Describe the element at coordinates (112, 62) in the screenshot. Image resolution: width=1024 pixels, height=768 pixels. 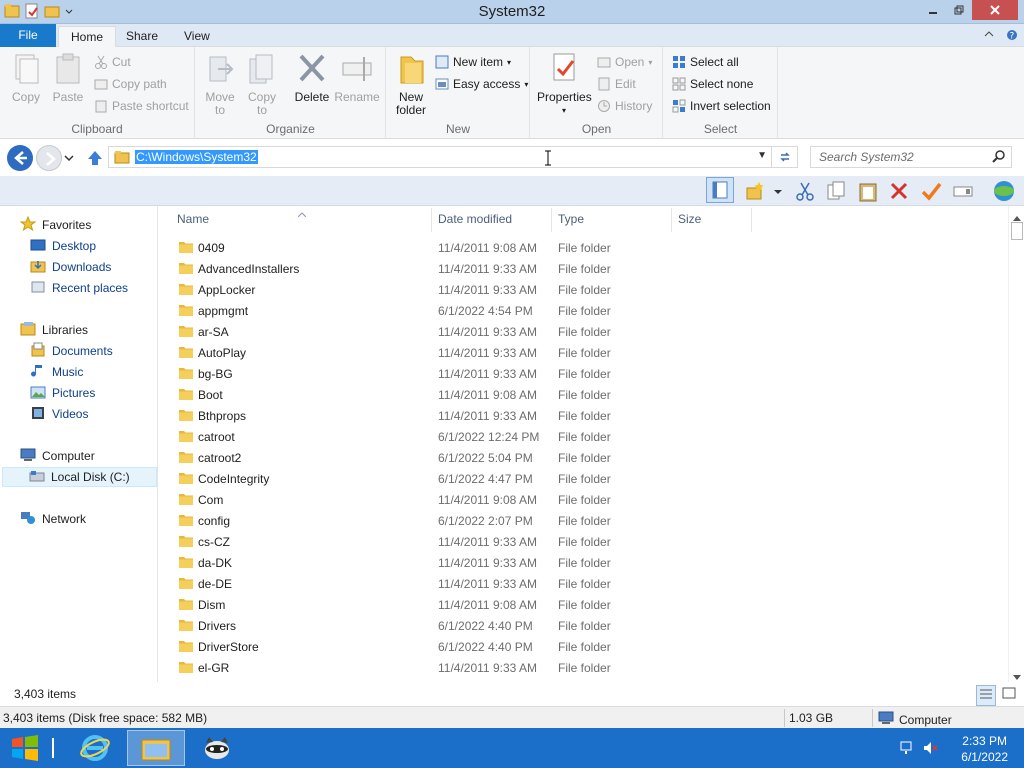
I see `cut-button: Cut` at that location.